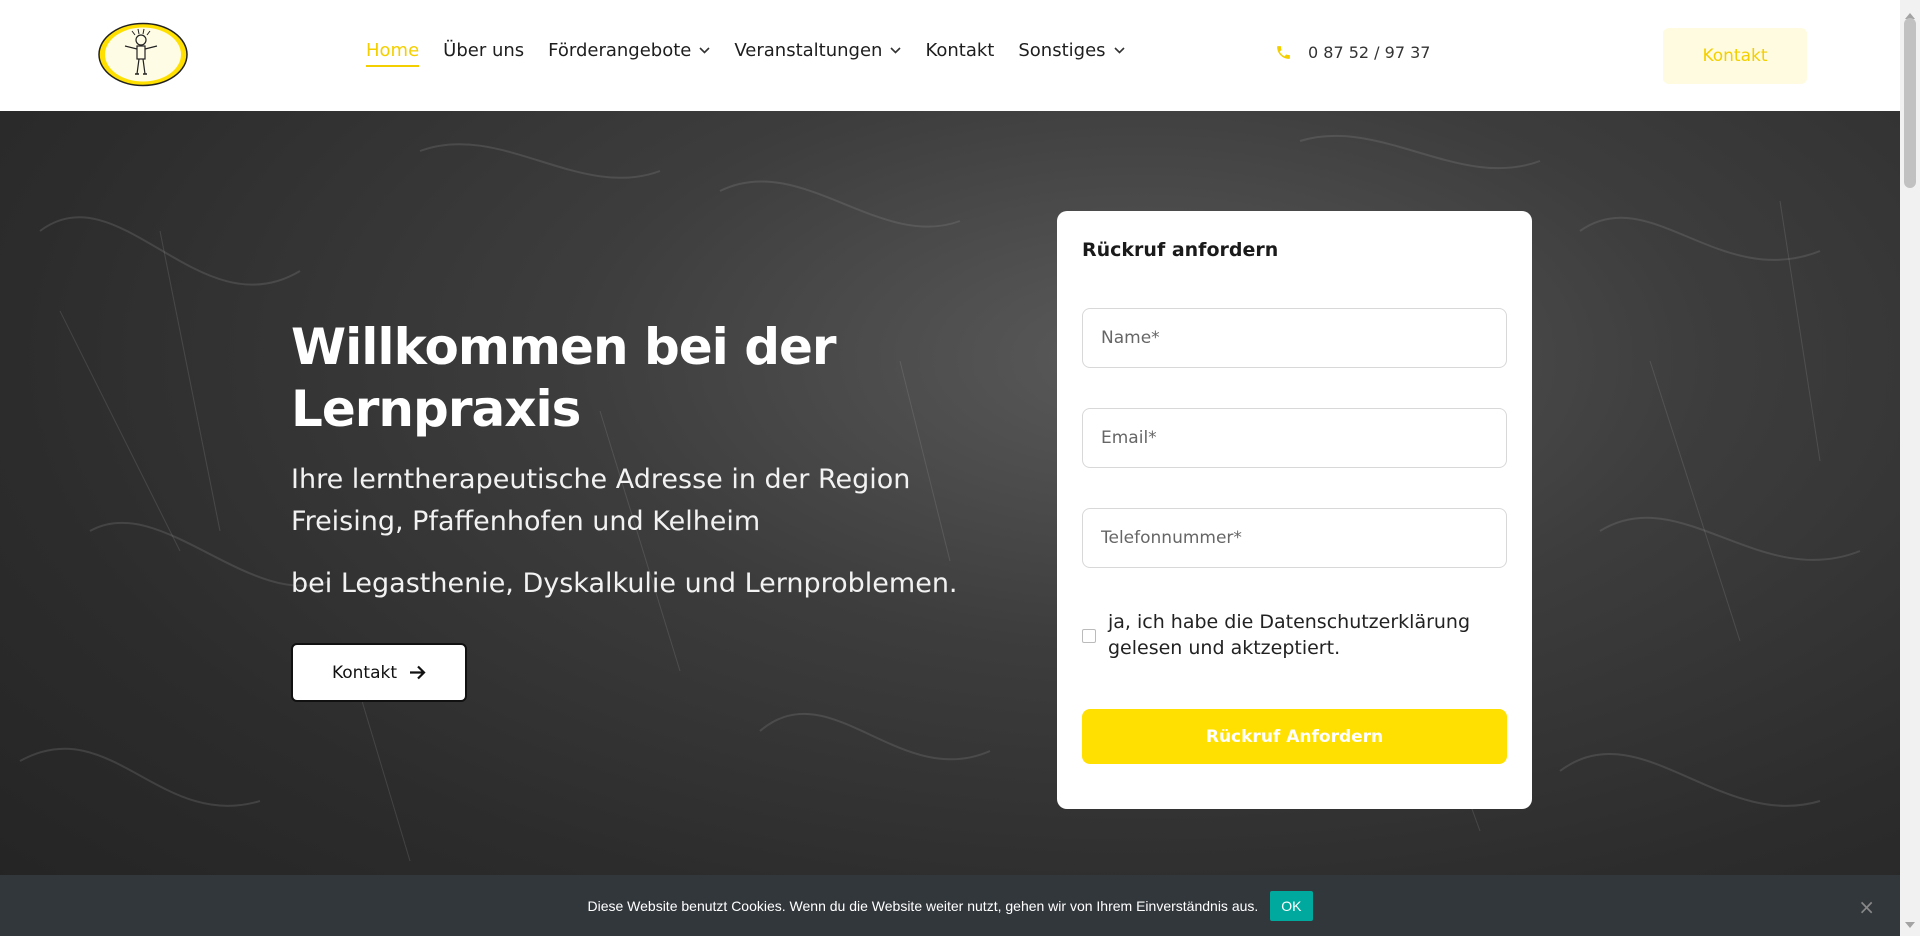 The image size is (1920, 936). I want to click on callback-submit-button: Rückruf Anfordern, so click(1294, 736).